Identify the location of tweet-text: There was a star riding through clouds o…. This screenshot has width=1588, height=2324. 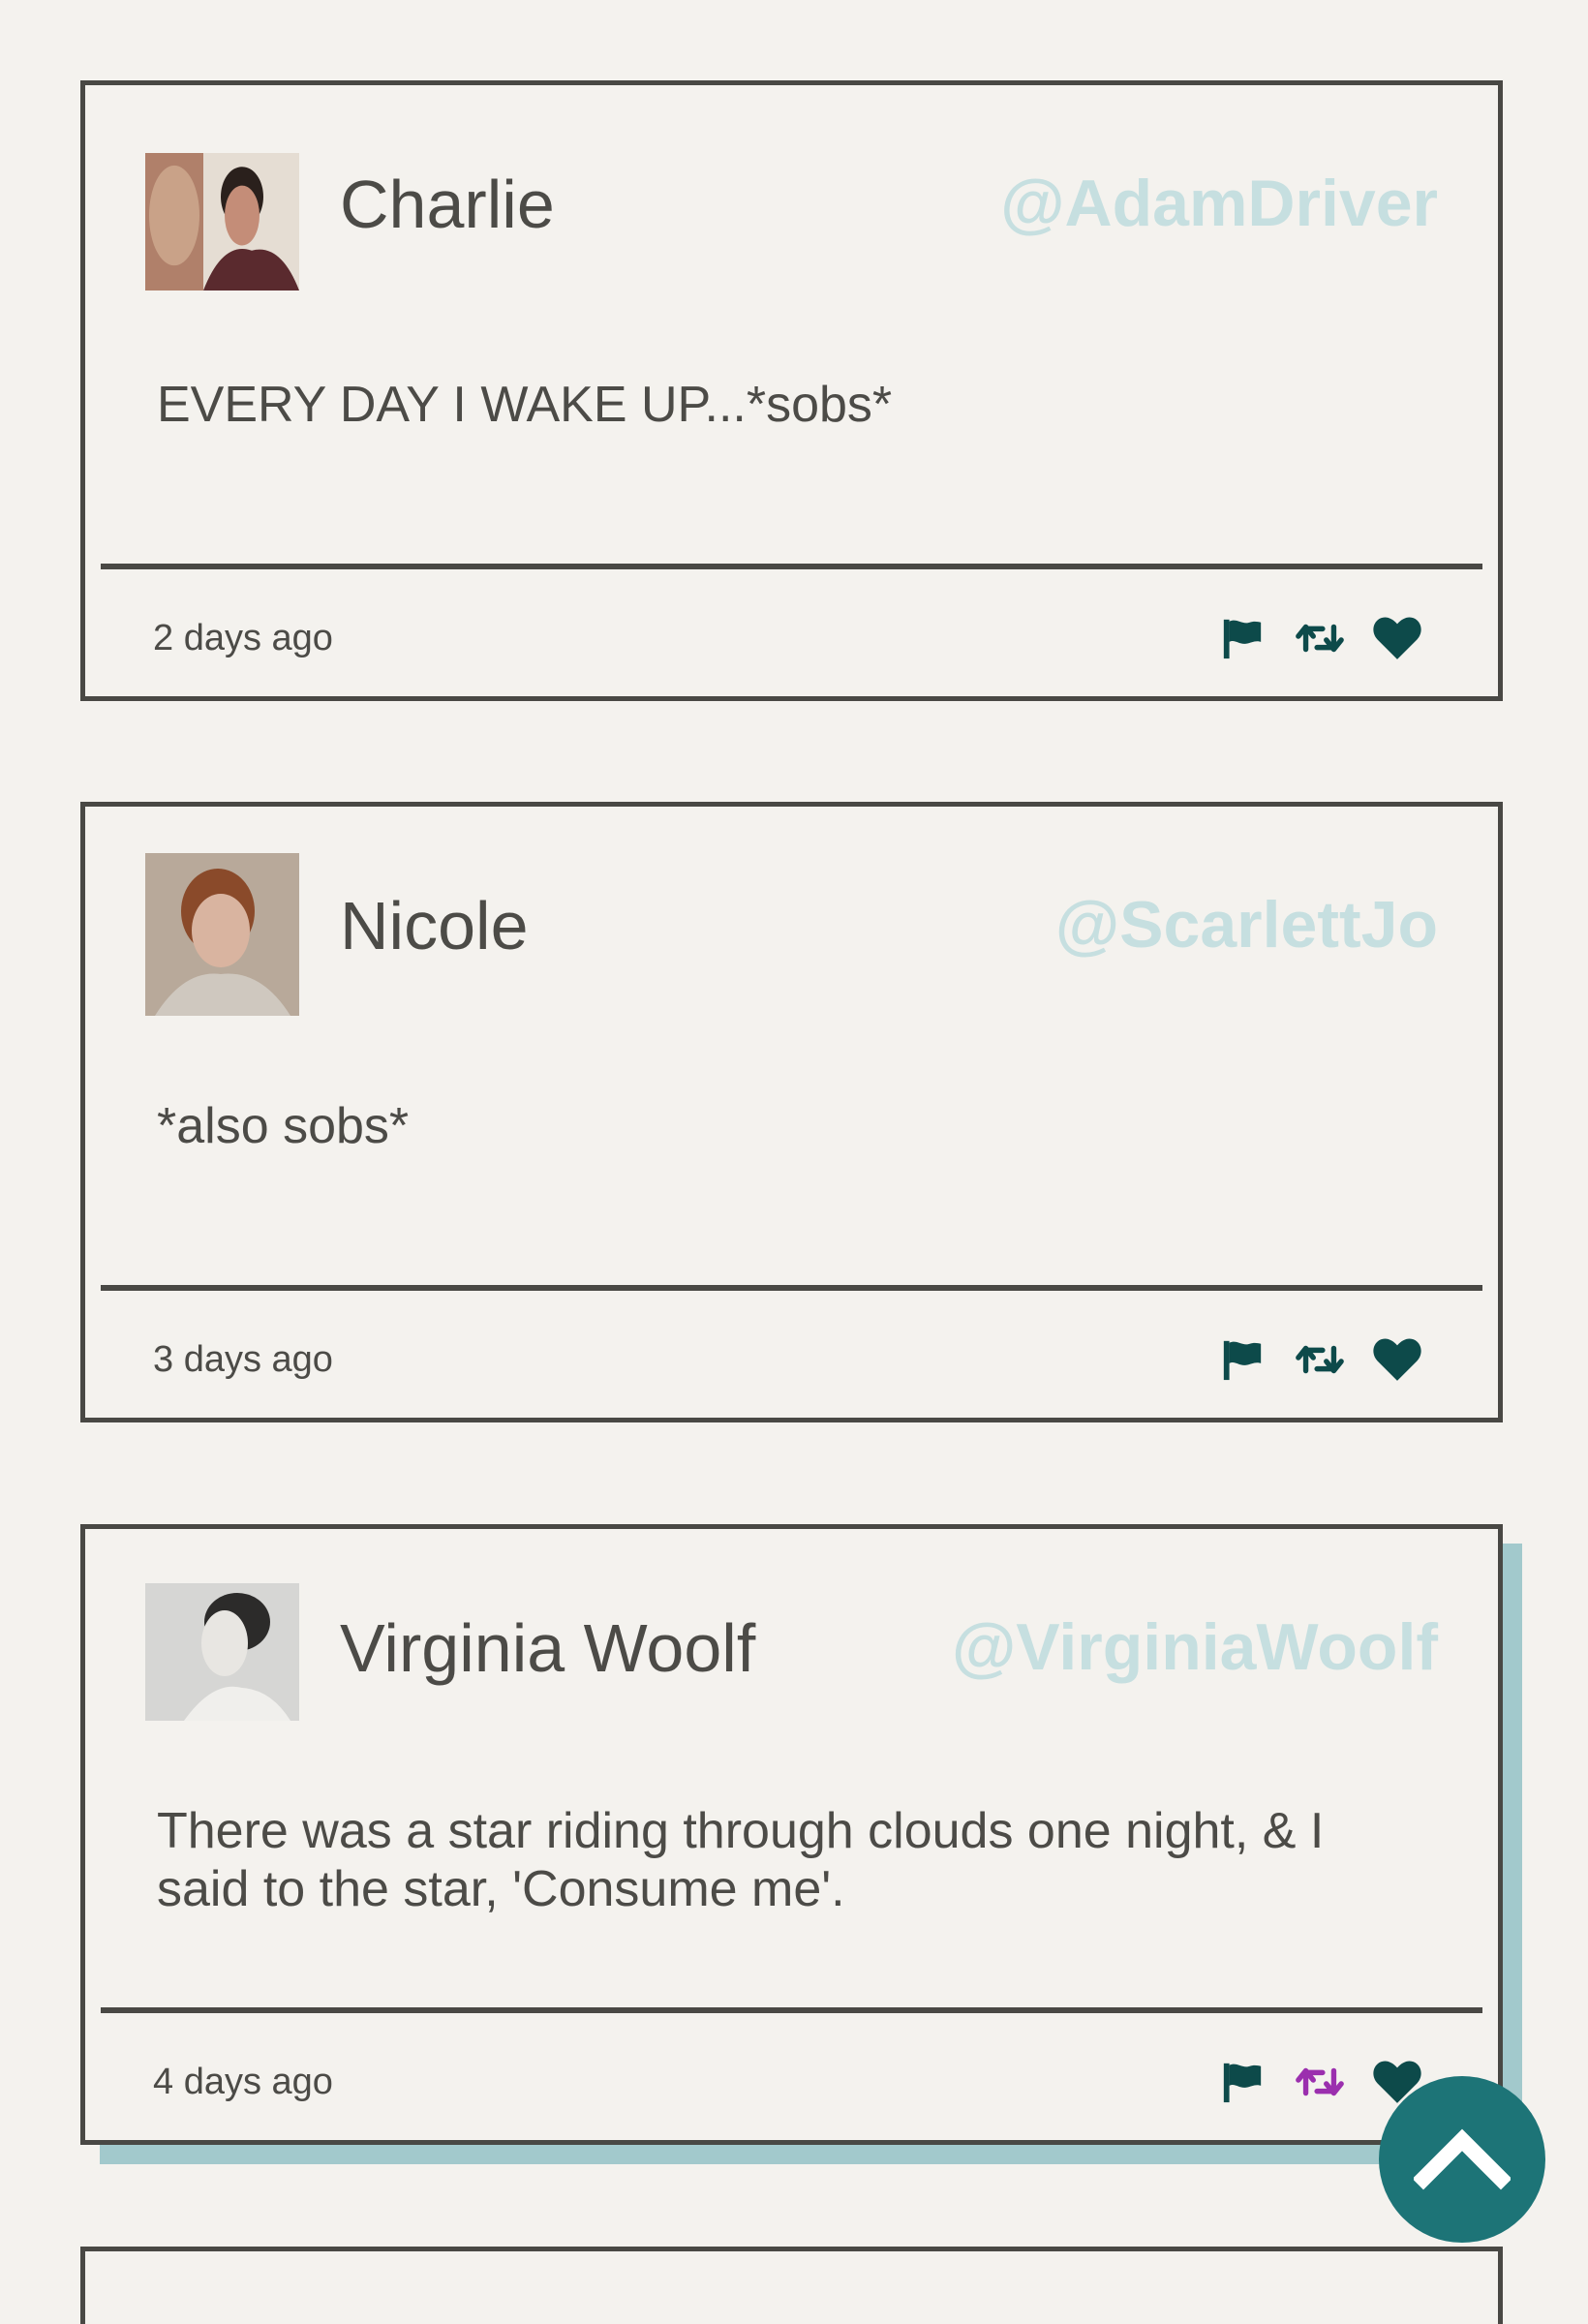
(741, 1860).